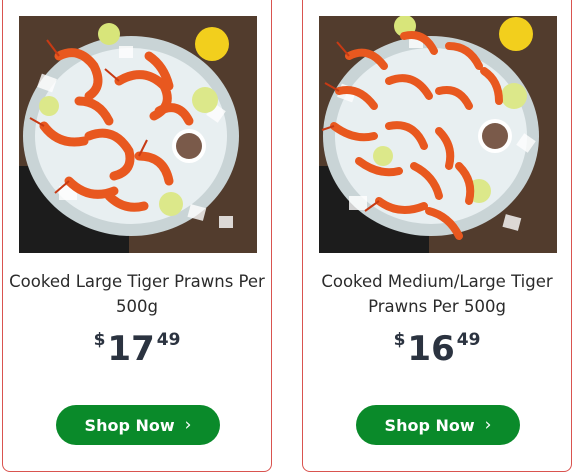 Image resolution: width=573 pixels, height=472 pixels. What do you see at coordinates (431, 349) in the screenshot?
I see `price-dollars: 16` at bounding box center [431, 349].